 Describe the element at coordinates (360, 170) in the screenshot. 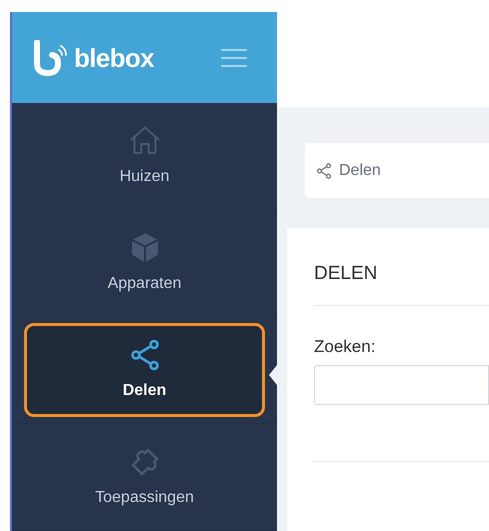

I see `breadcrumb-link: Delen` at that location.